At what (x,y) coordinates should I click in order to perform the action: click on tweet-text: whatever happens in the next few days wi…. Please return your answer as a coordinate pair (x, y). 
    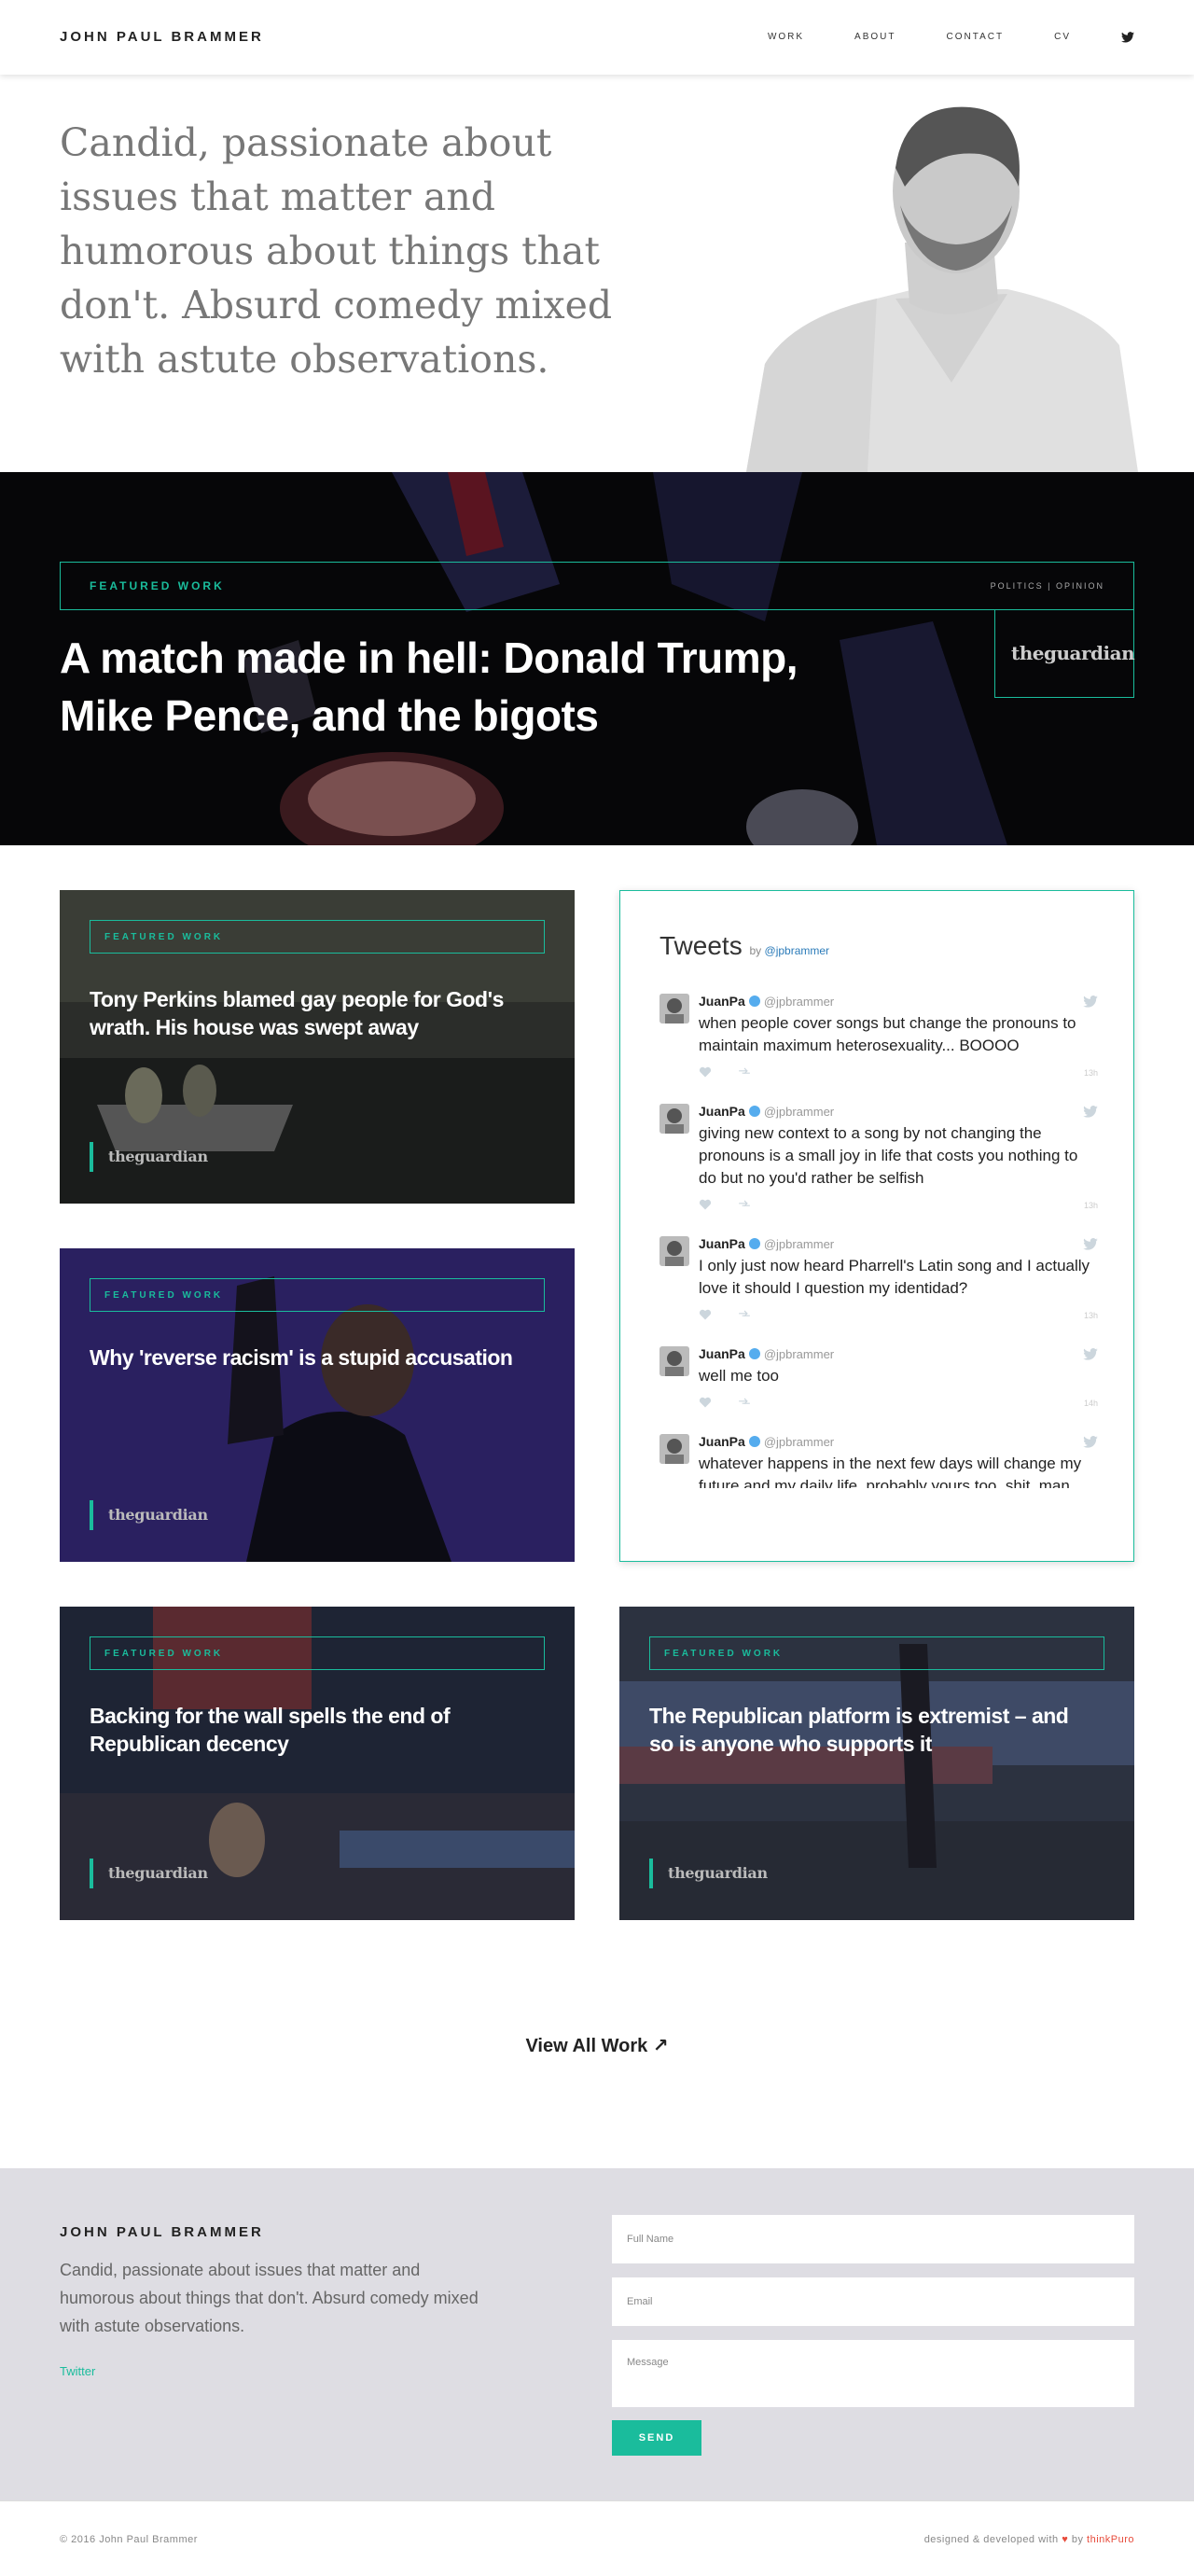
    Looking at the image, I should click on (890, 1471).